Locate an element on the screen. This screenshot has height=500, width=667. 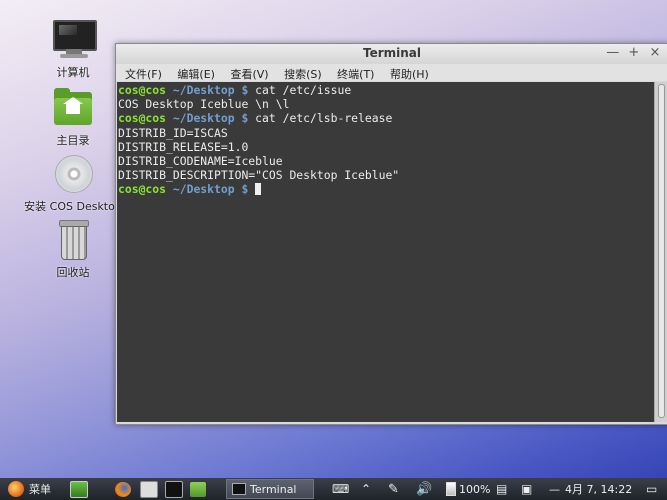
terminal-text: DISTRIB_RELEASE=1.0 is located at coordinates (183, 146).